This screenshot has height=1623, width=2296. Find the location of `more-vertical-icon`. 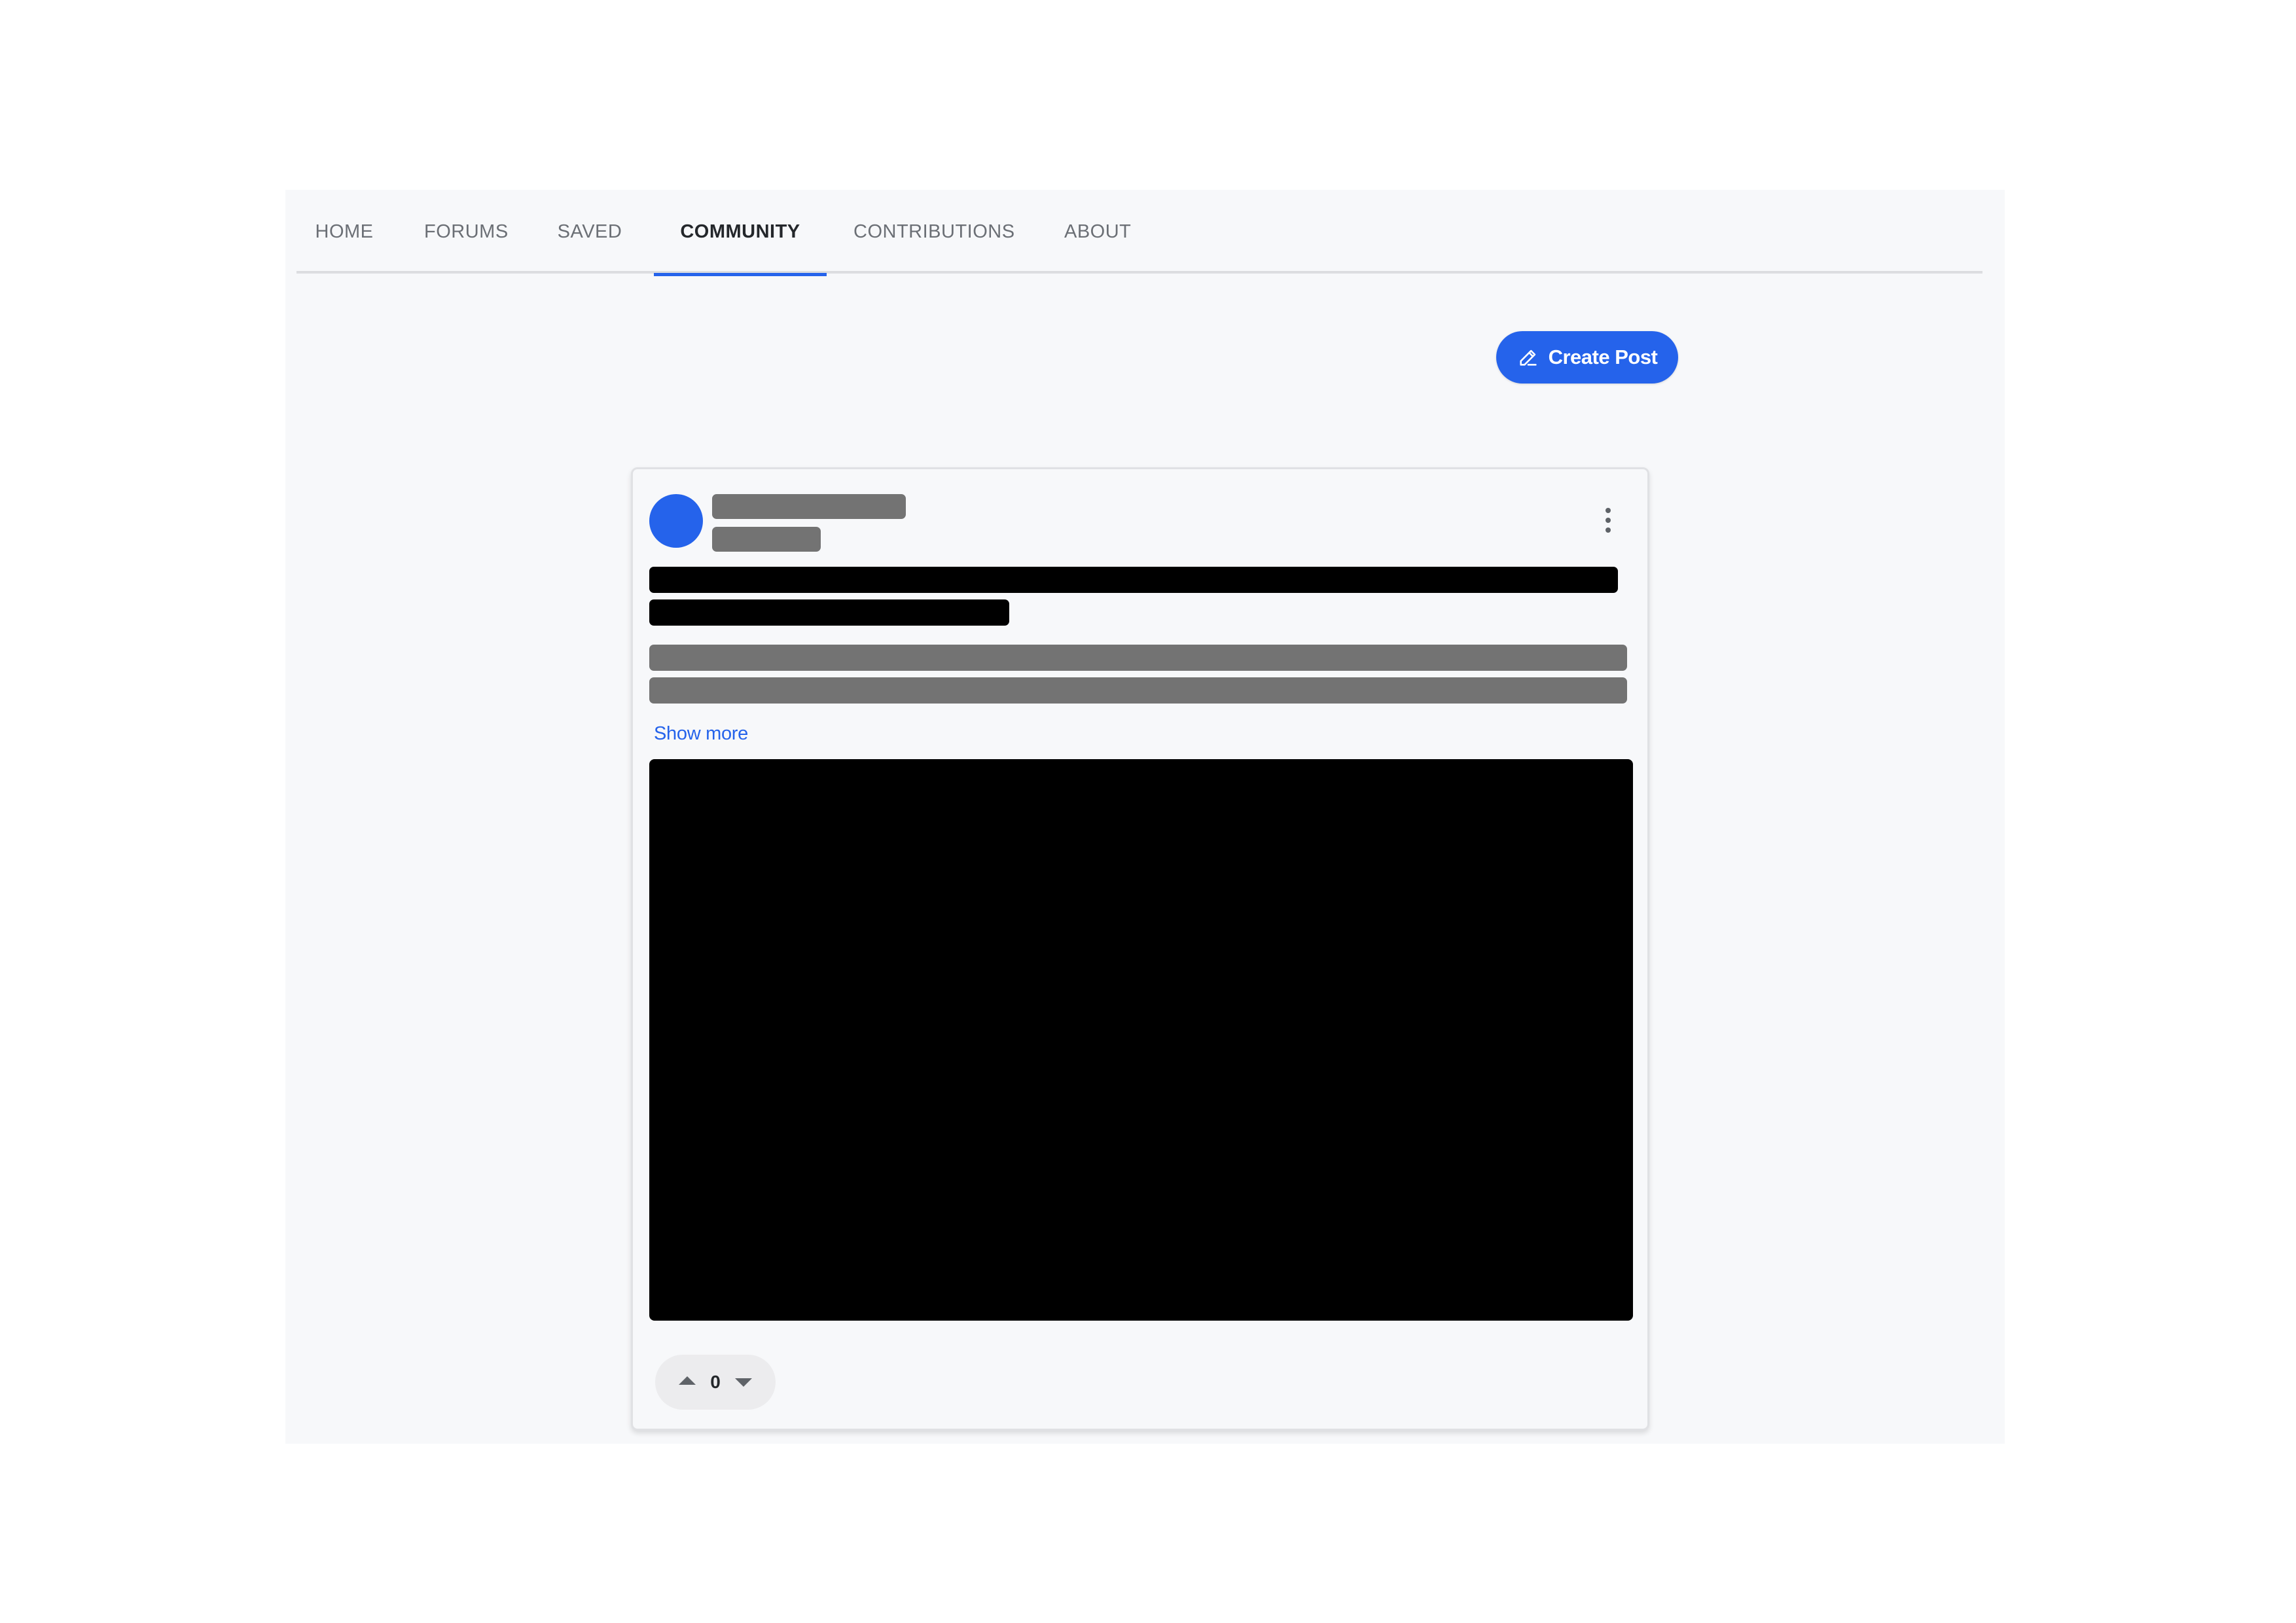

more-vertical-icon is located at coordinates (1608, 520).